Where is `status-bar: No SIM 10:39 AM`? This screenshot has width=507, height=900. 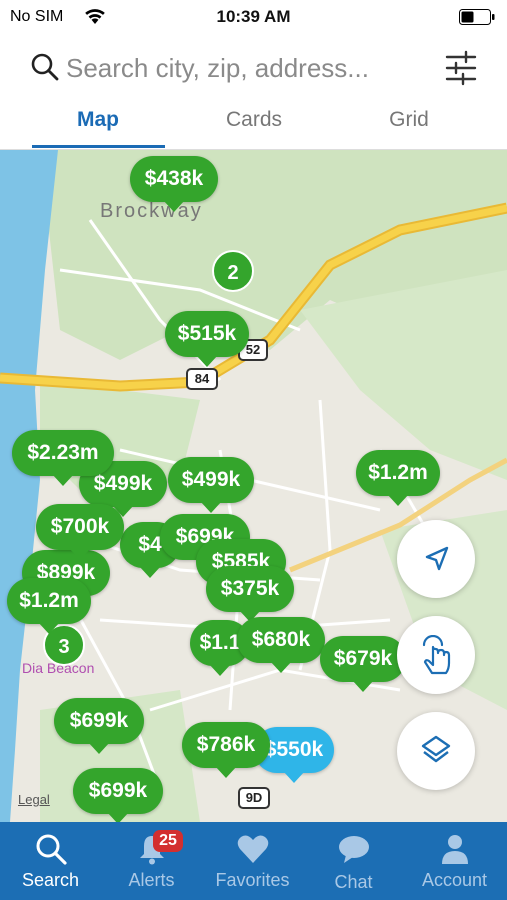
status-bar: No SIM 10:39 AM is located at coordinates (253, 17).